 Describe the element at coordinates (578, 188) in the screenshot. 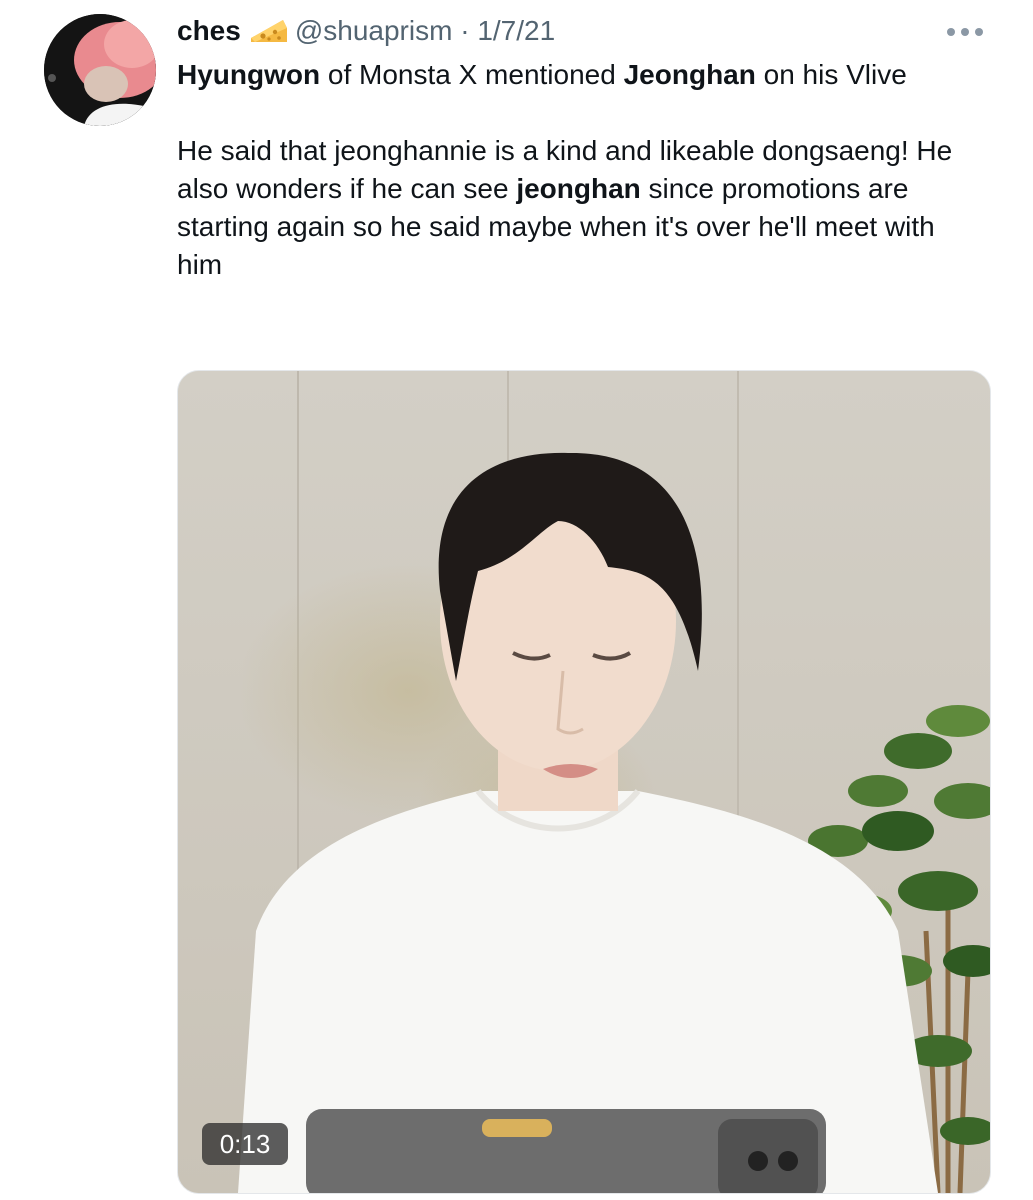

I see `keyword-jeonghan: jeonghan` at that location.